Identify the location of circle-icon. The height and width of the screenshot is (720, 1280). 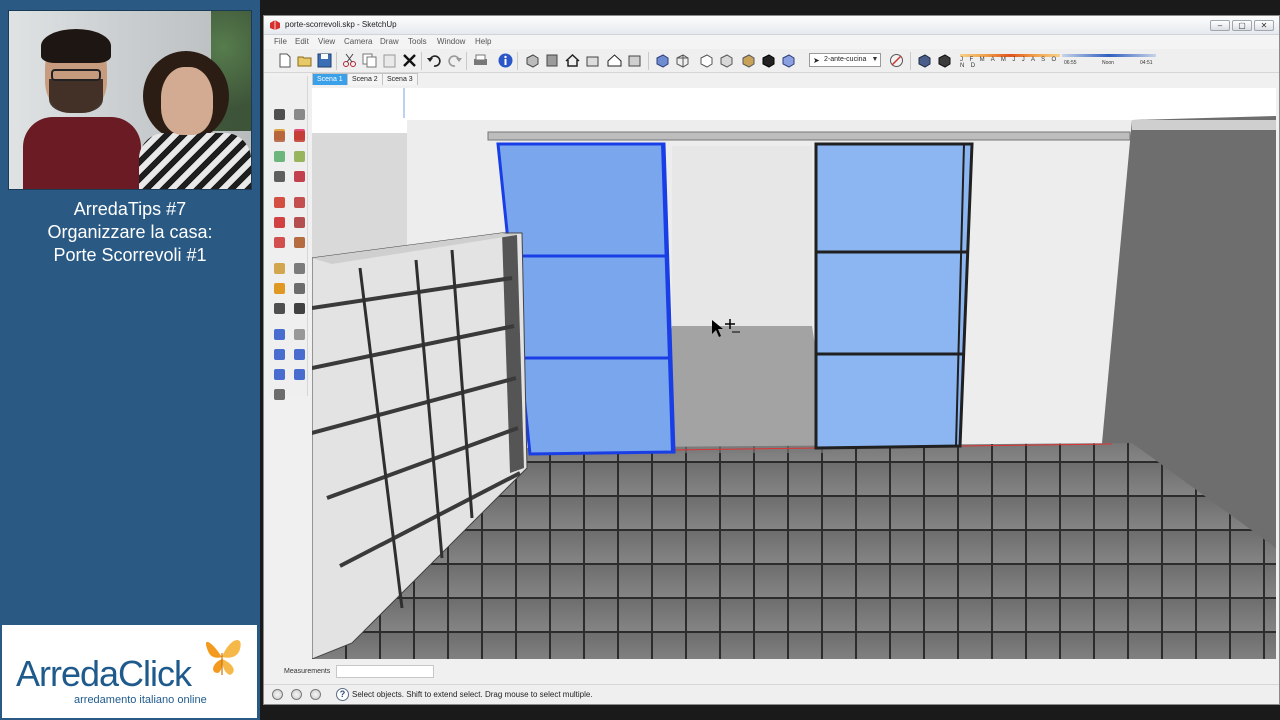
(279, 156).